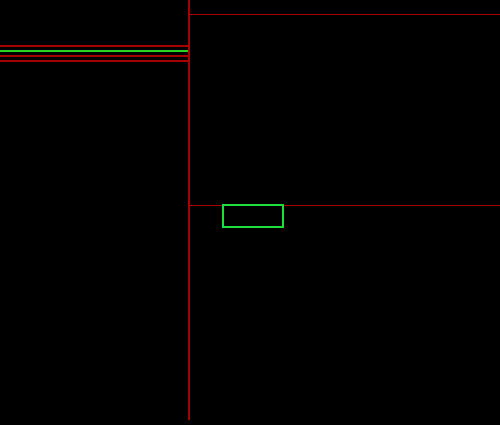 Image resolution: width=500 pixels, height=425 pixels. Describe the element at coordinates (253, 216) in the screenshot. I see `highlight-box` at that location.